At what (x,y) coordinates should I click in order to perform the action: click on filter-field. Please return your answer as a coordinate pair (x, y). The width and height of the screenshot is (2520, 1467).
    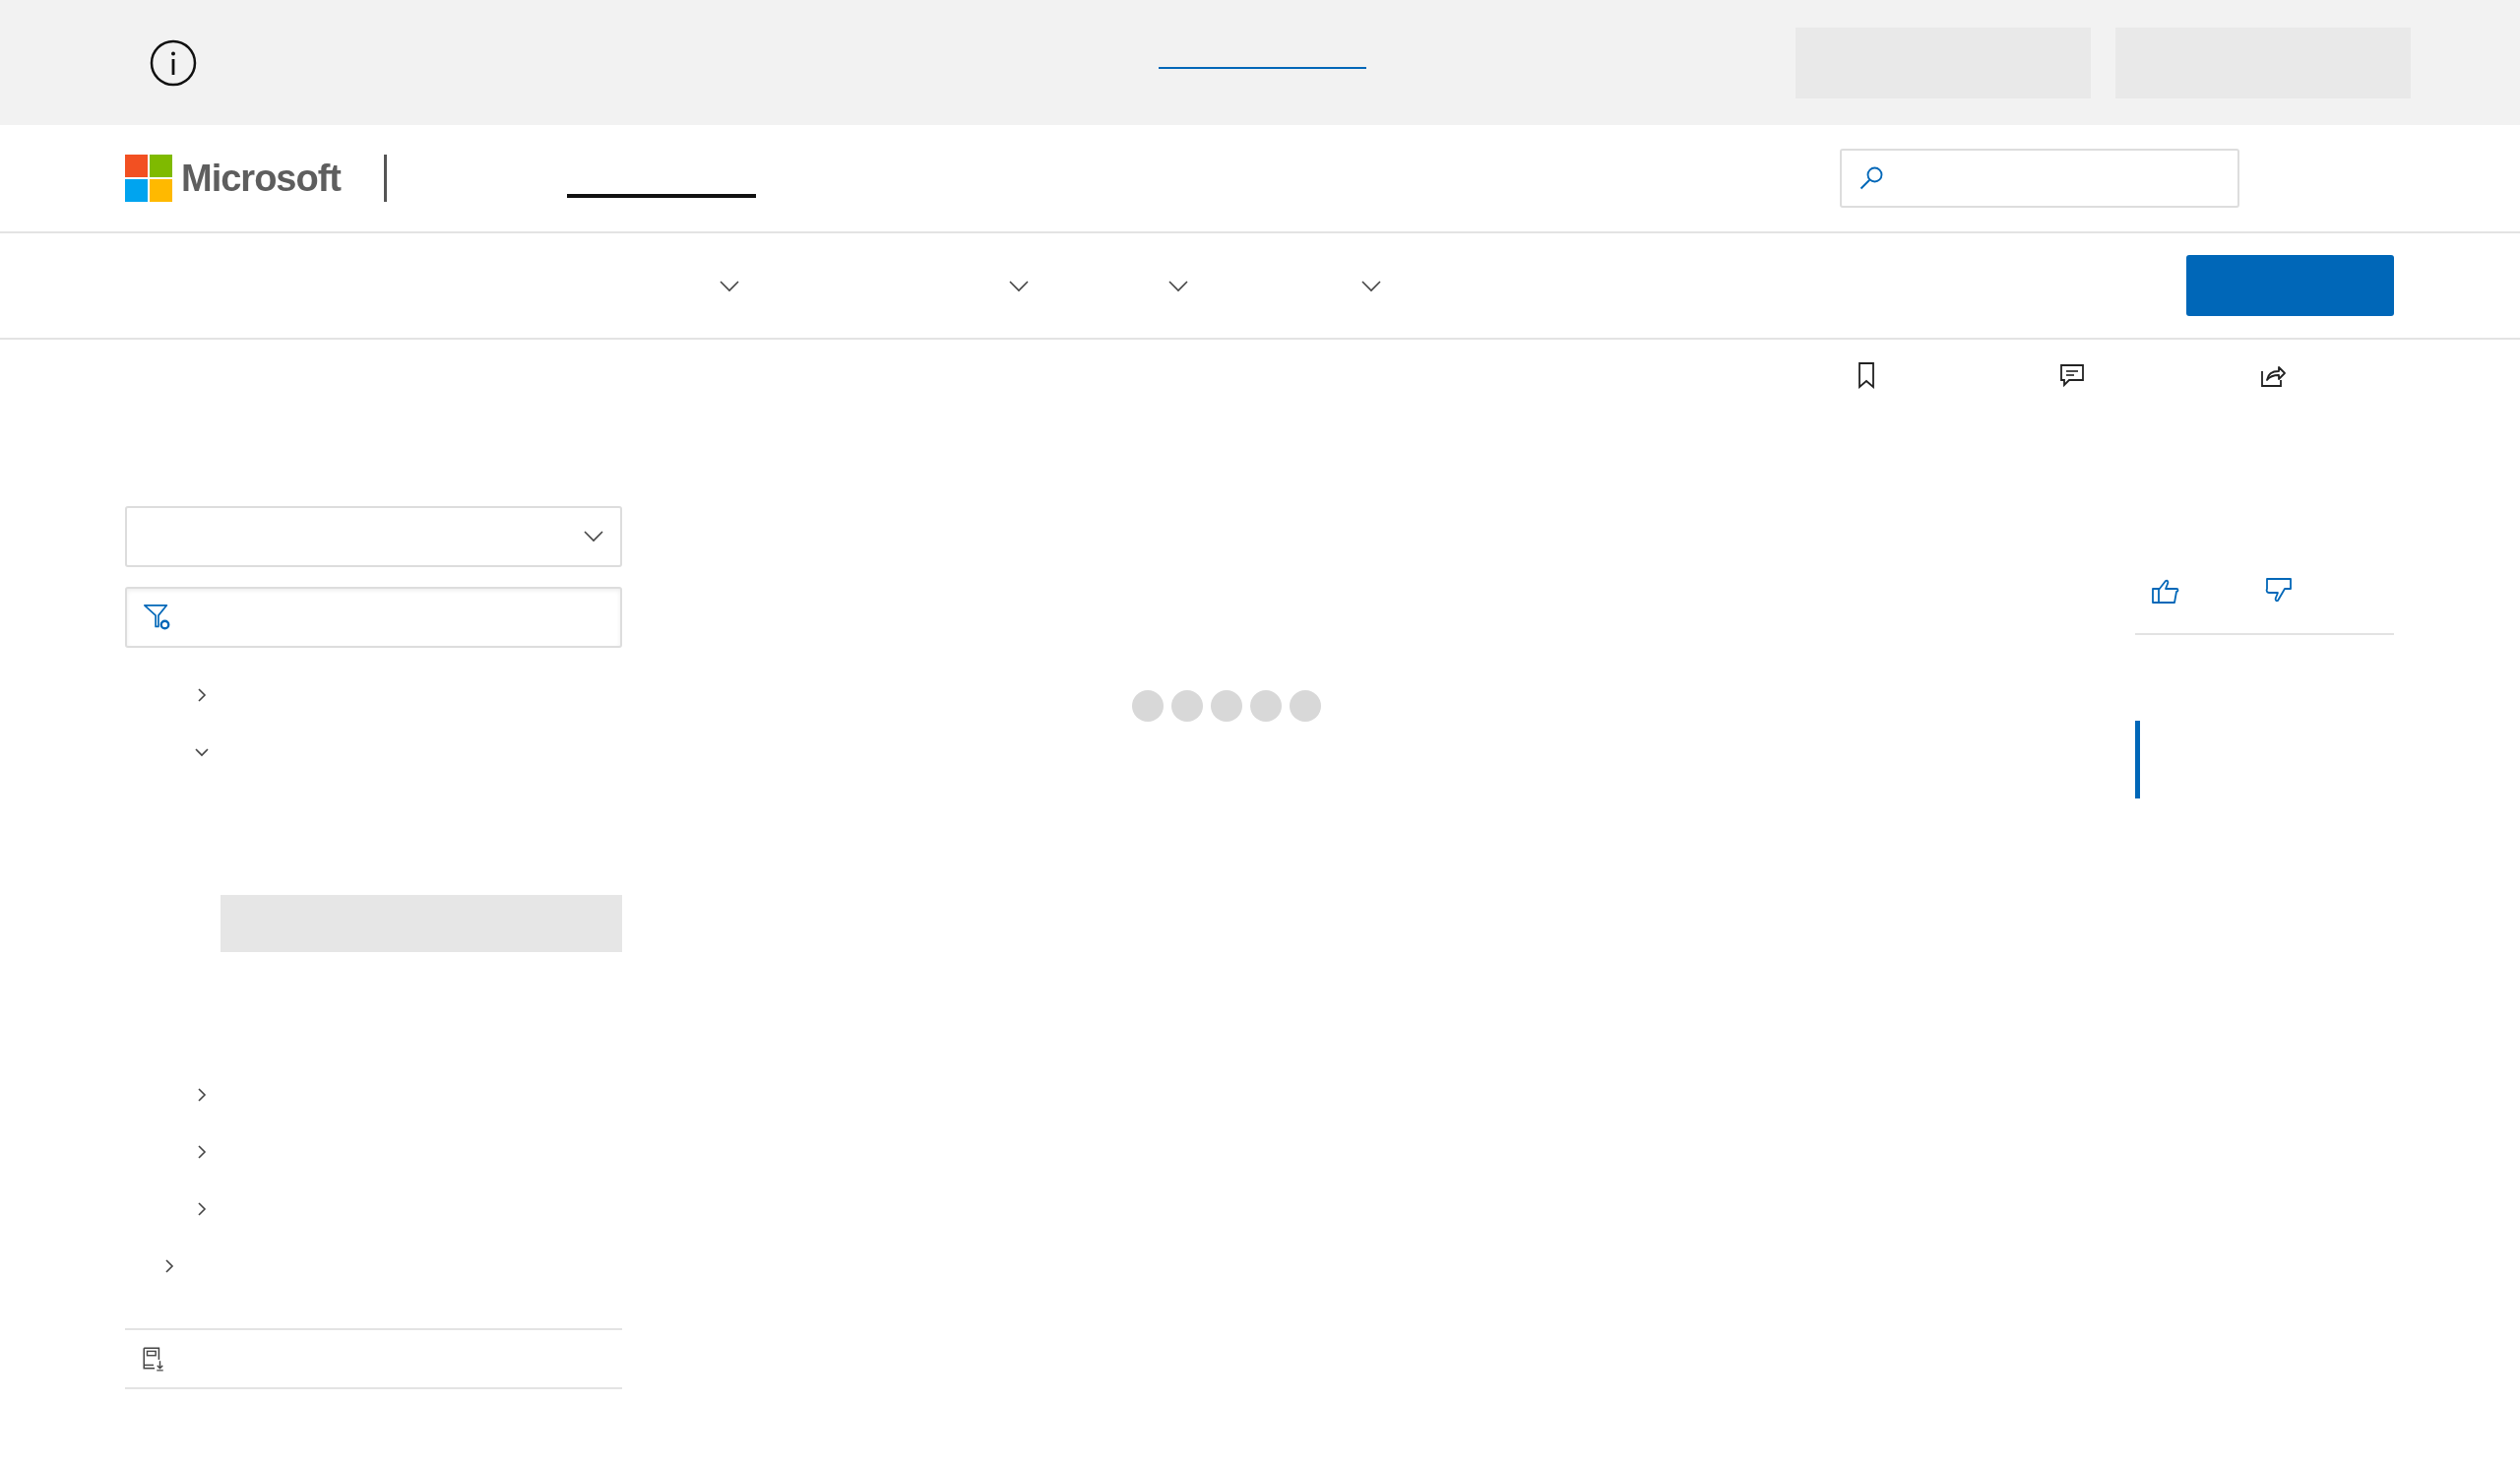
    Looking at the image, I should click on (373, 617).